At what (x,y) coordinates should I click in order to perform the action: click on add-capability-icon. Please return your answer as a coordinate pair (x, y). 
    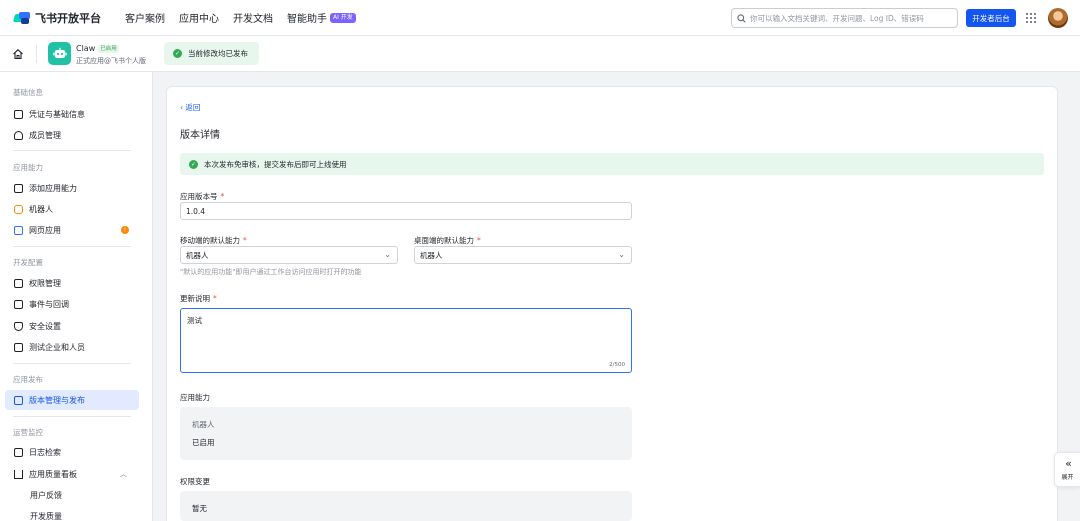
    Looking at the image, I should click on (18, 188).